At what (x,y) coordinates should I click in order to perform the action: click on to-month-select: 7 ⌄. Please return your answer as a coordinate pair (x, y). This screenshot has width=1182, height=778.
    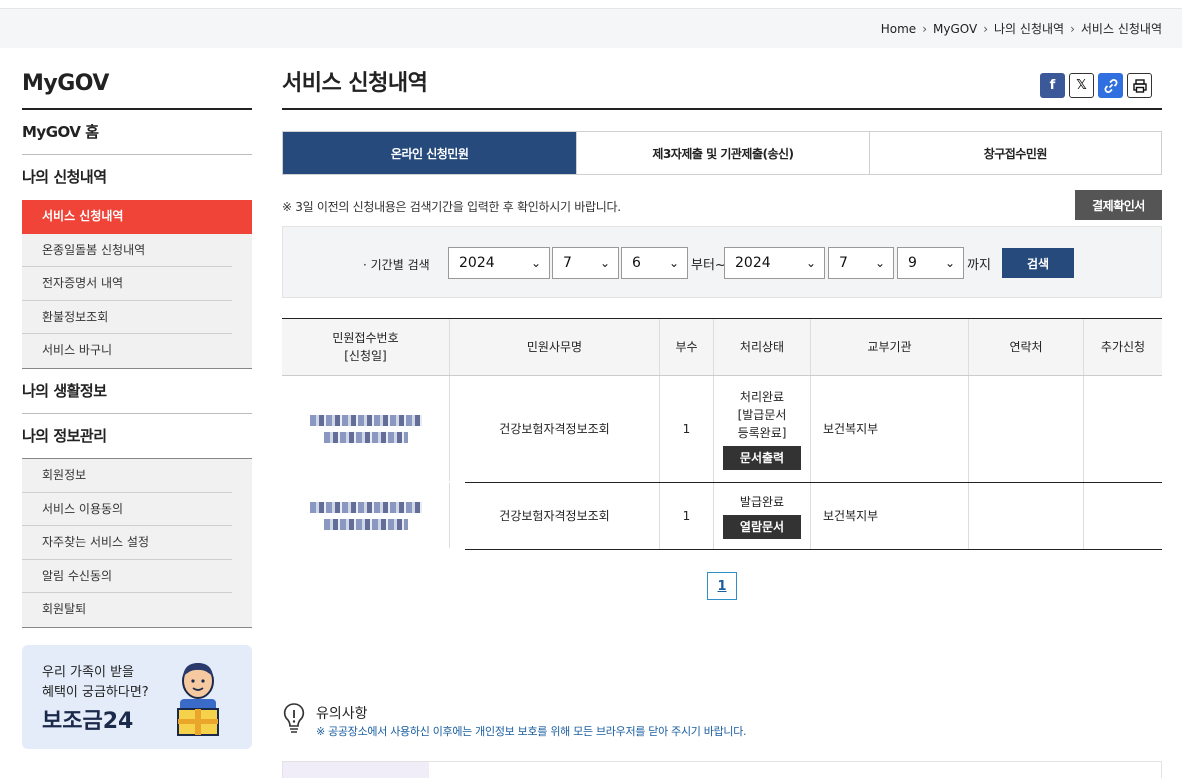
    Looking at the image, I should click on (861, 263).